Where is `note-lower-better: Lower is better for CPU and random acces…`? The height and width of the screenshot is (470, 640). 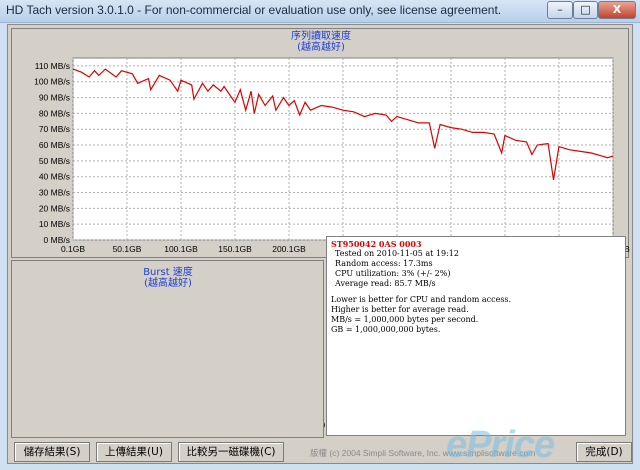
note-lower-better: Lower is better for CPU and random acces… is located at coordinates (421, 299).